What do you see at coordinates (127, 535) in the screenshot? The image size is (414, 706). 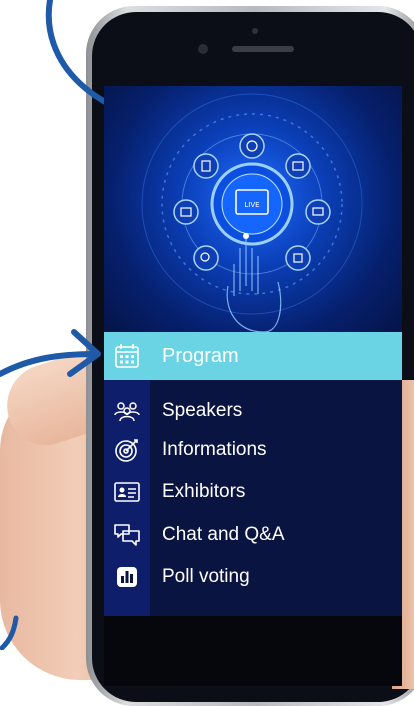 I see `chat-icon` at bounding box center [127, 535].